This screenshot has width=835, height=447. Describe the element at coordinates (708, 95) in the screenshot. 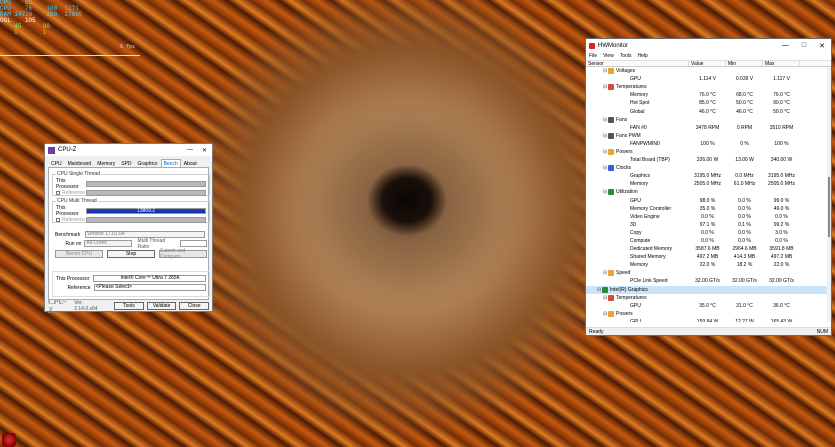

I see `sensor-row: Memory 76.0 °C 68.0 °C 76.0 °C` at that location.